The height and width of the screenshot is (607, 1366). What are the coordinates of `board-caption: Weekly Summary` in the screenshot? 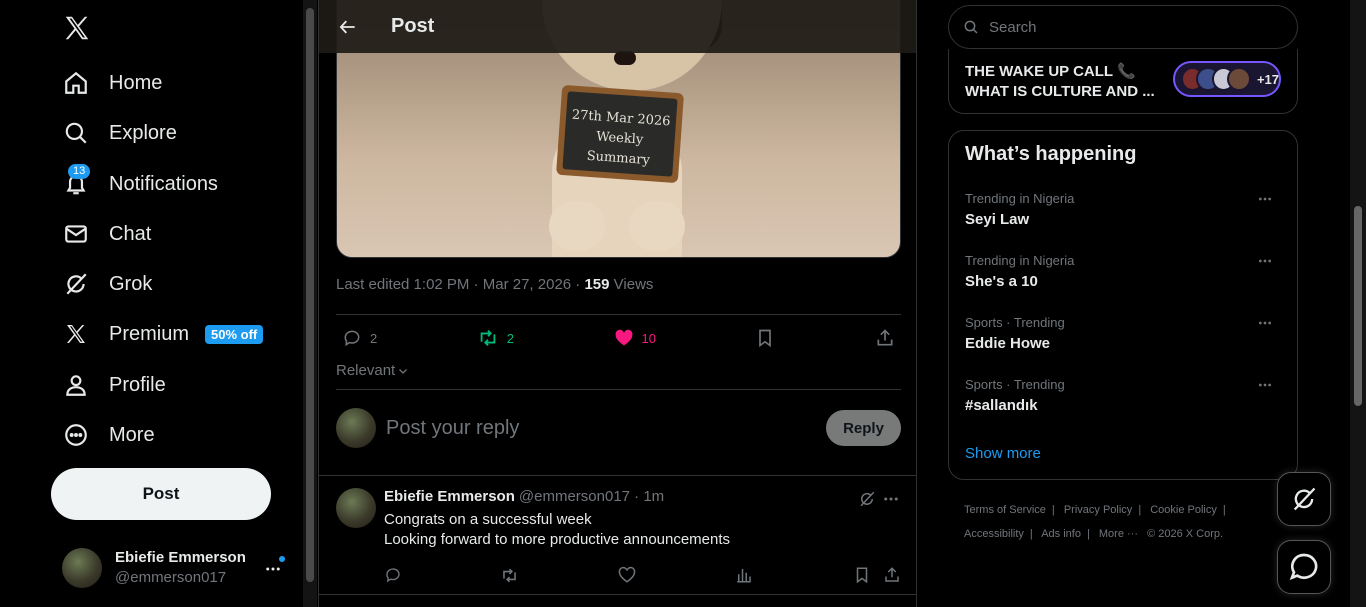 It's located at (618, 149).